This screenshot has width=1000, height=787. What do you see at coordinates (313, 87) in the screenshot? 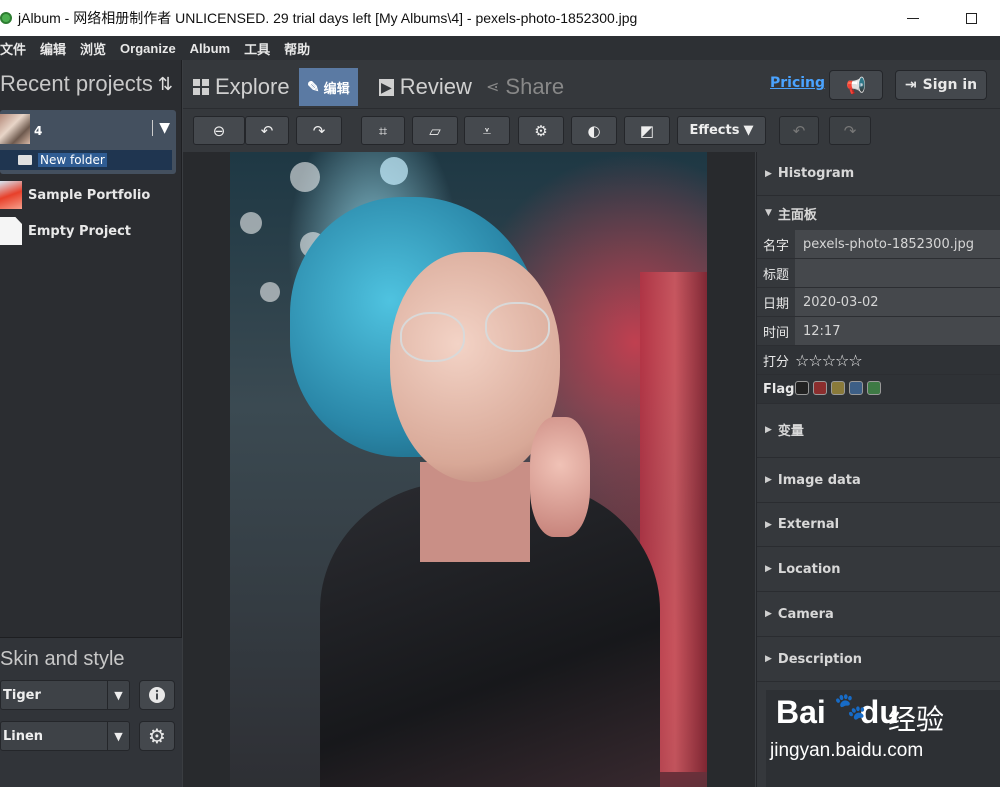
I see `pencil-icon: ✎` at bounding box center [313, 87].